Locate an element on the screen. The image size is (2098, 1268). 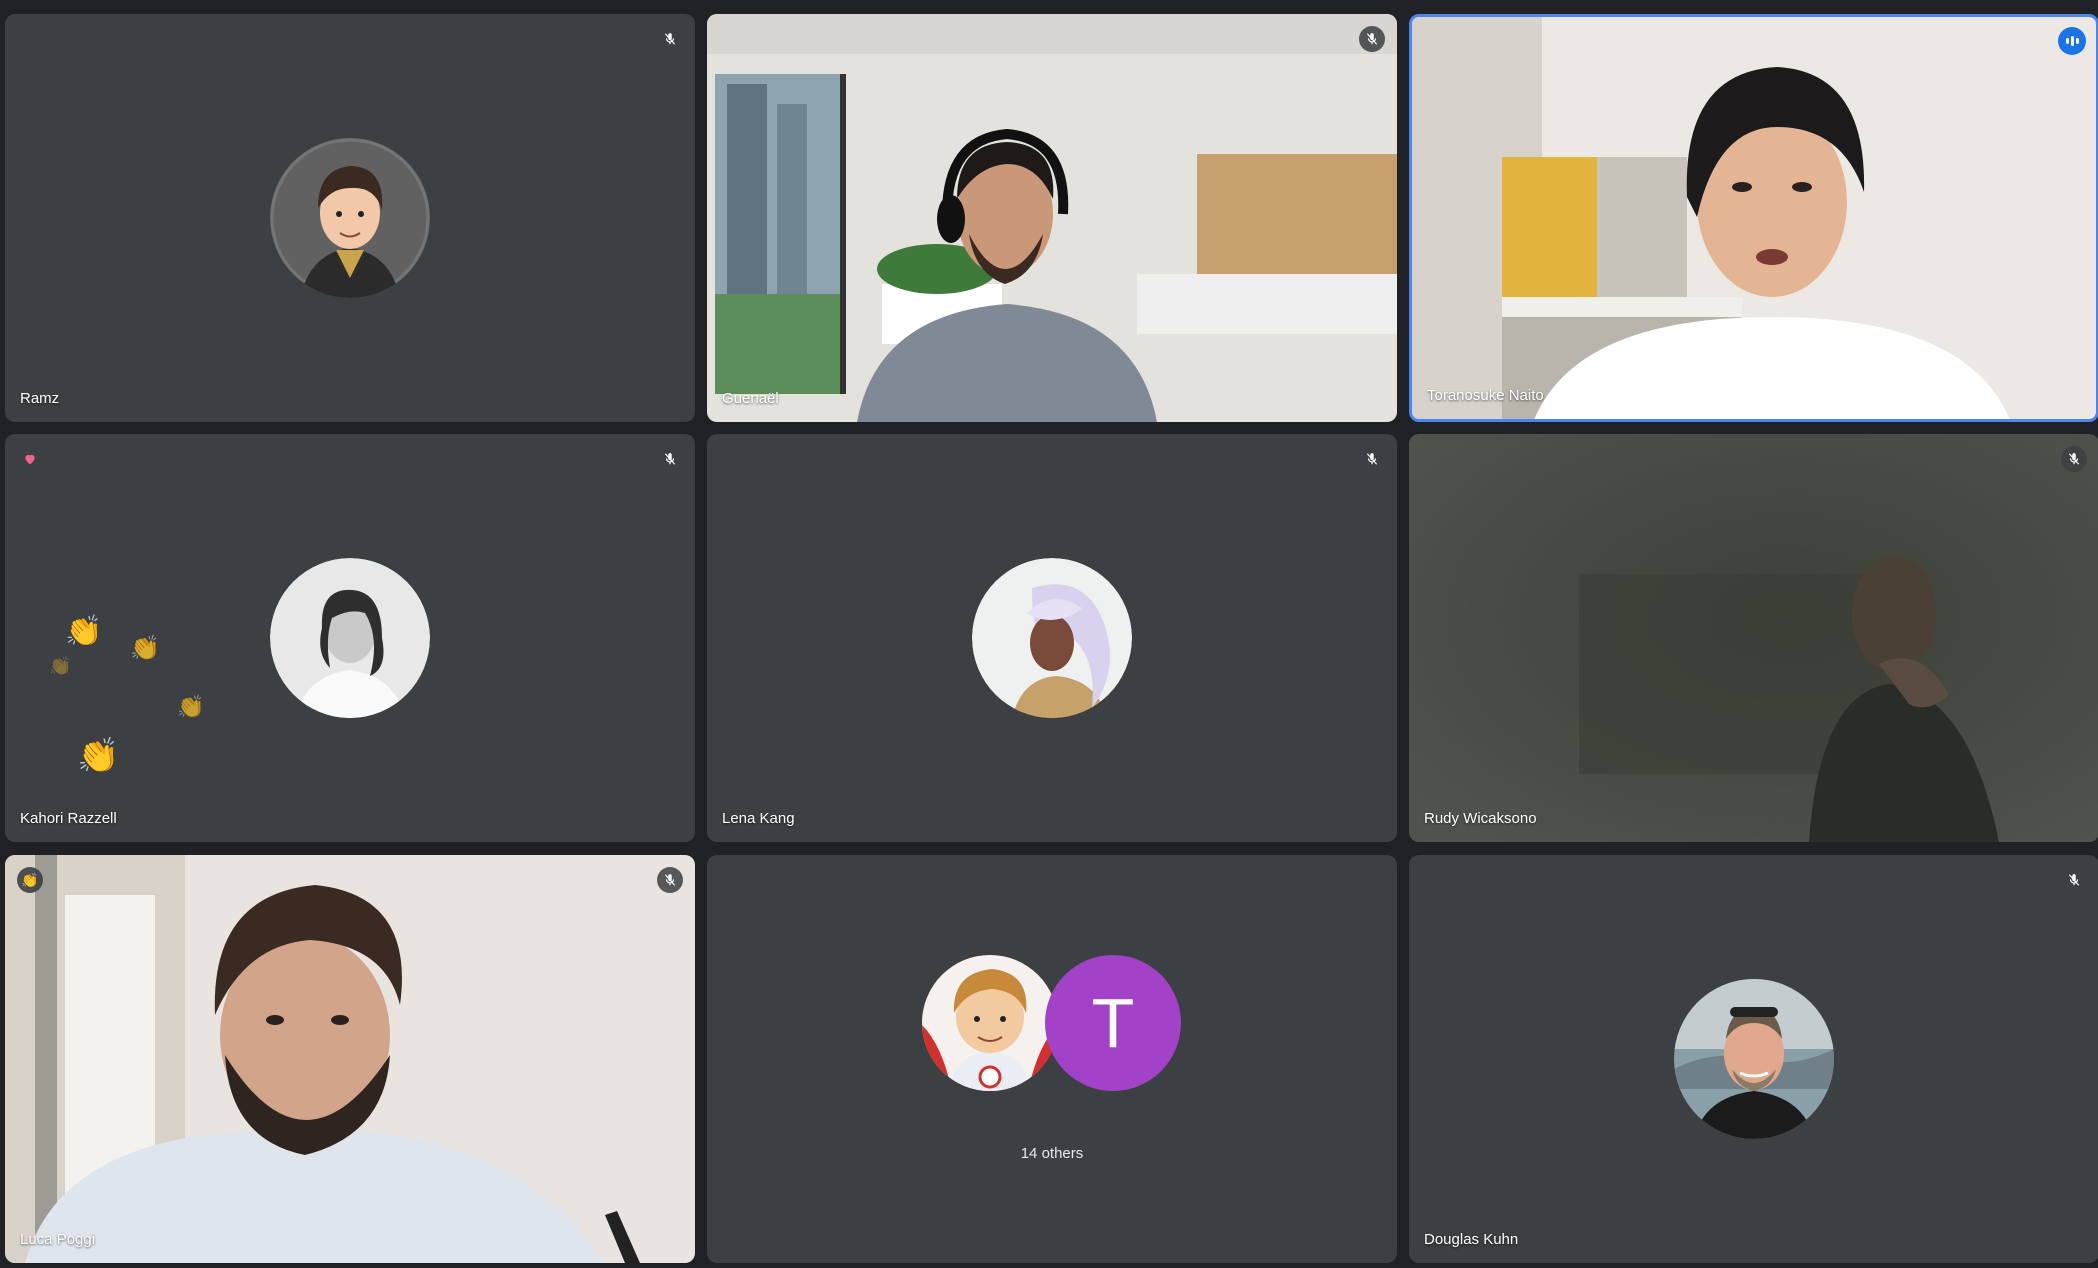
participant-tile-toranosuke-naito: Toranosuke Naito is located at coordinates (1753, 218).